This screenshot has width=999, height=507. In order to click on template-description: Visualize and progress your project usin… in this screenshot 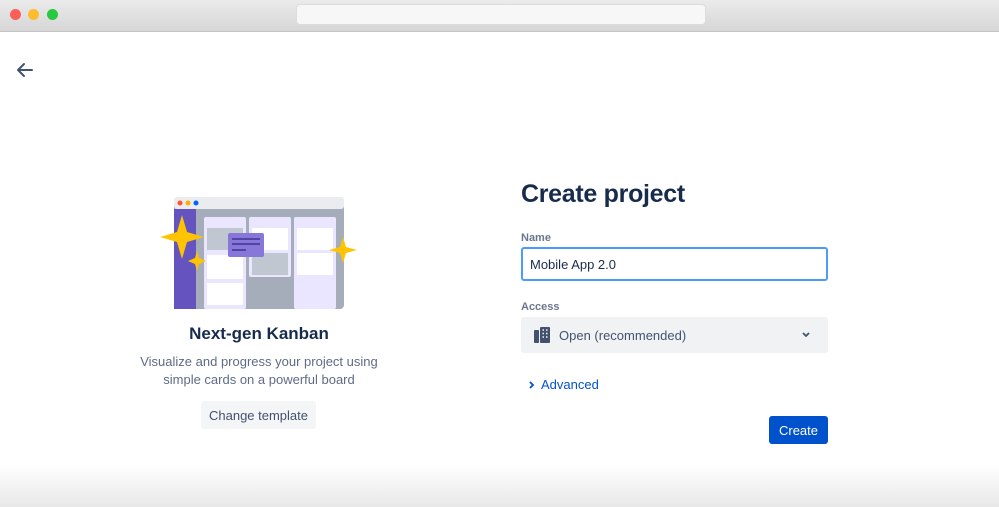, I will do `click(259, 371)`.